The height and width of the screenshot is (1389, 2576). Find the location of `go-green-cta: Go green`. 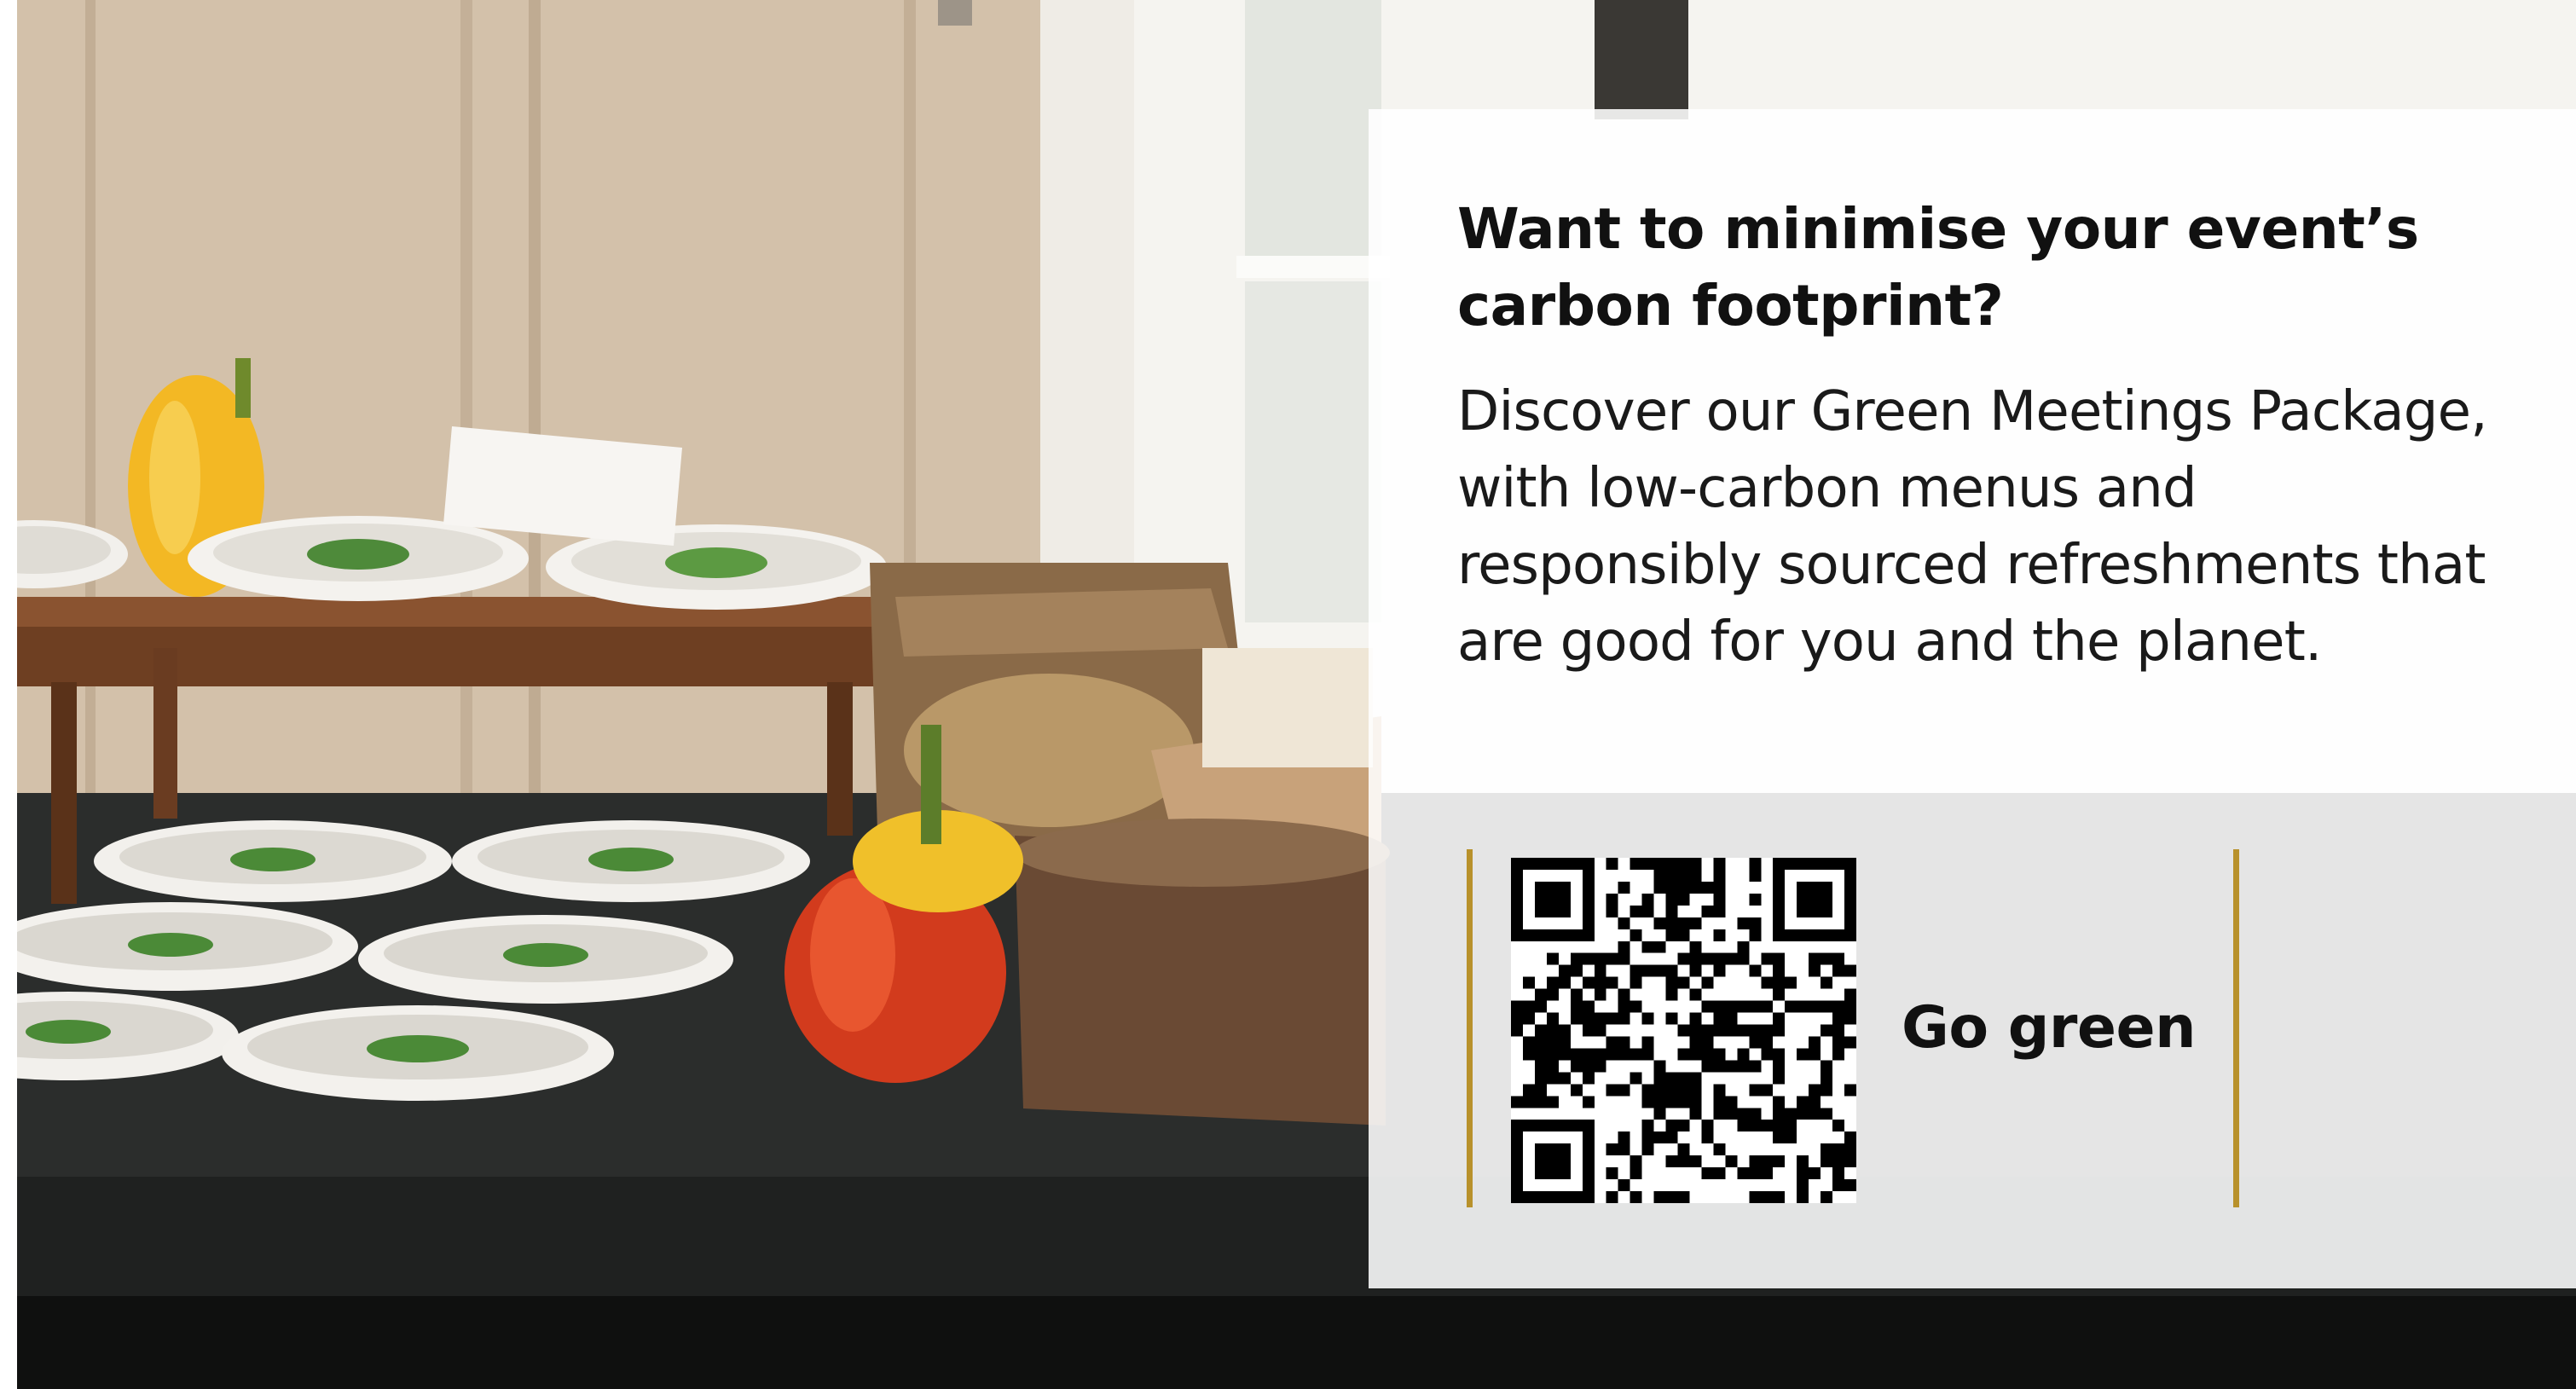

go-green-cta: Go green is located at coordinates (1853, 1028).